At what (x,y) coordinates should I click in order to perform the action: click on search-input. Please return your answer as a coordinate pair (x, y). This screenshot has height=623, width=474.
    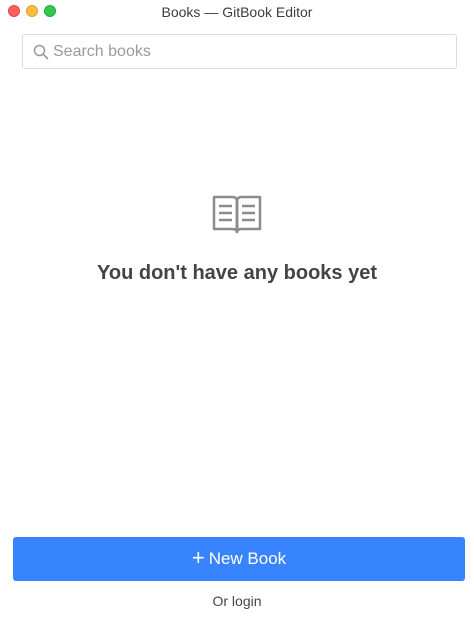
    Looking at the image, I should click on (253, 51).